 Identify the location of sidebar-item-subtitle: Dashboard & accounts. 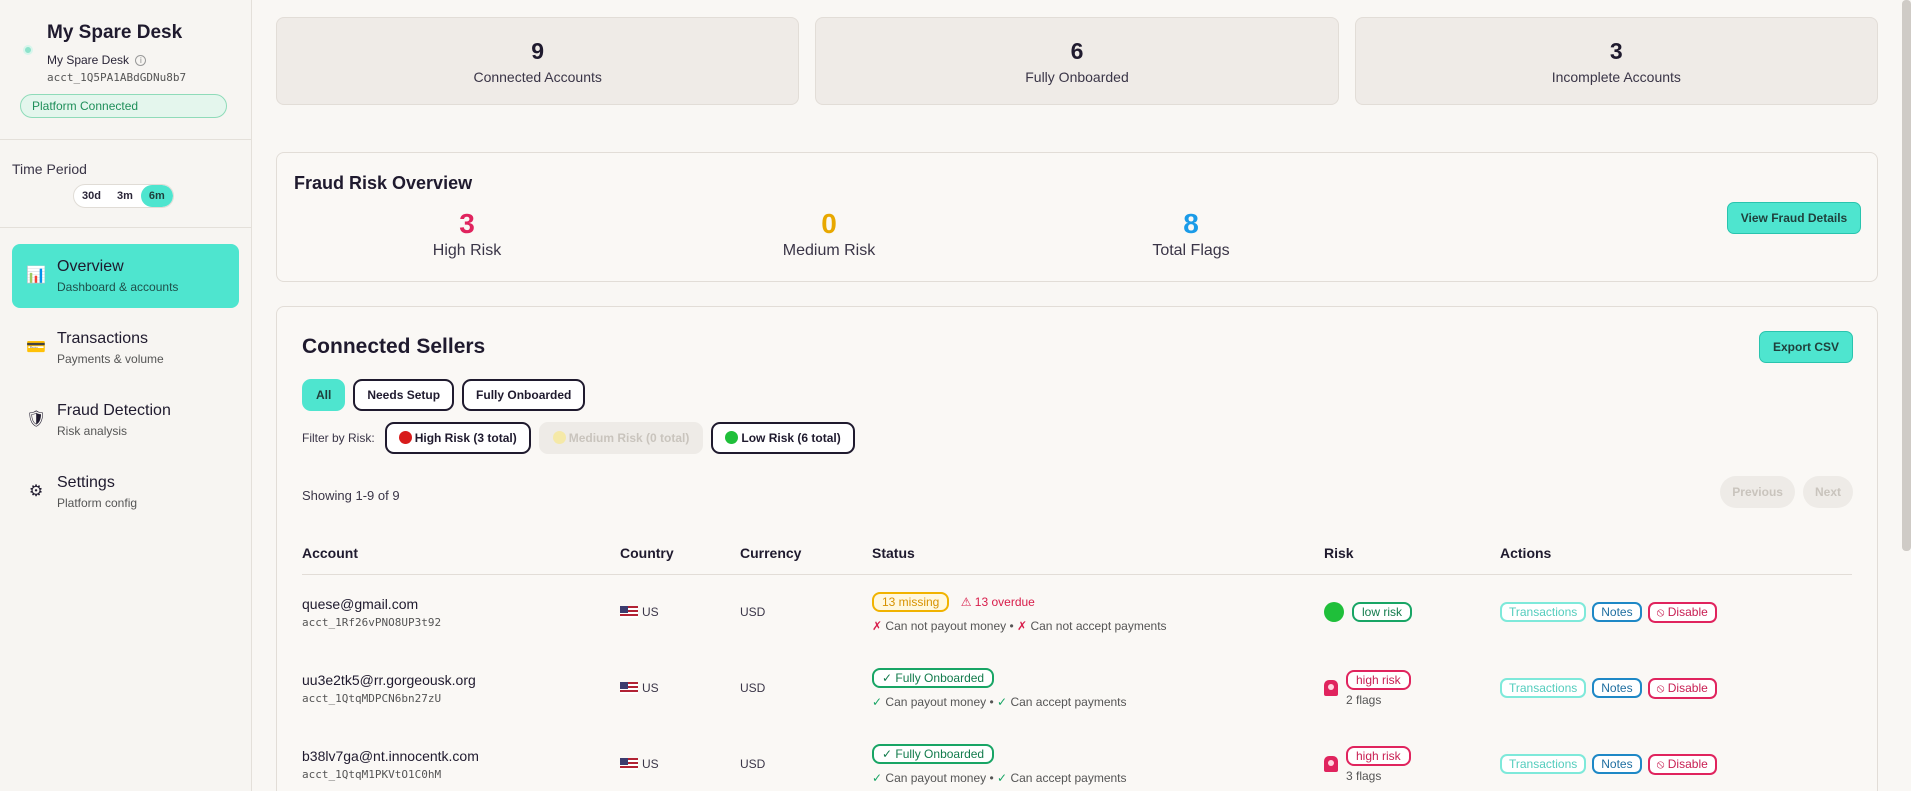
(118, 287).